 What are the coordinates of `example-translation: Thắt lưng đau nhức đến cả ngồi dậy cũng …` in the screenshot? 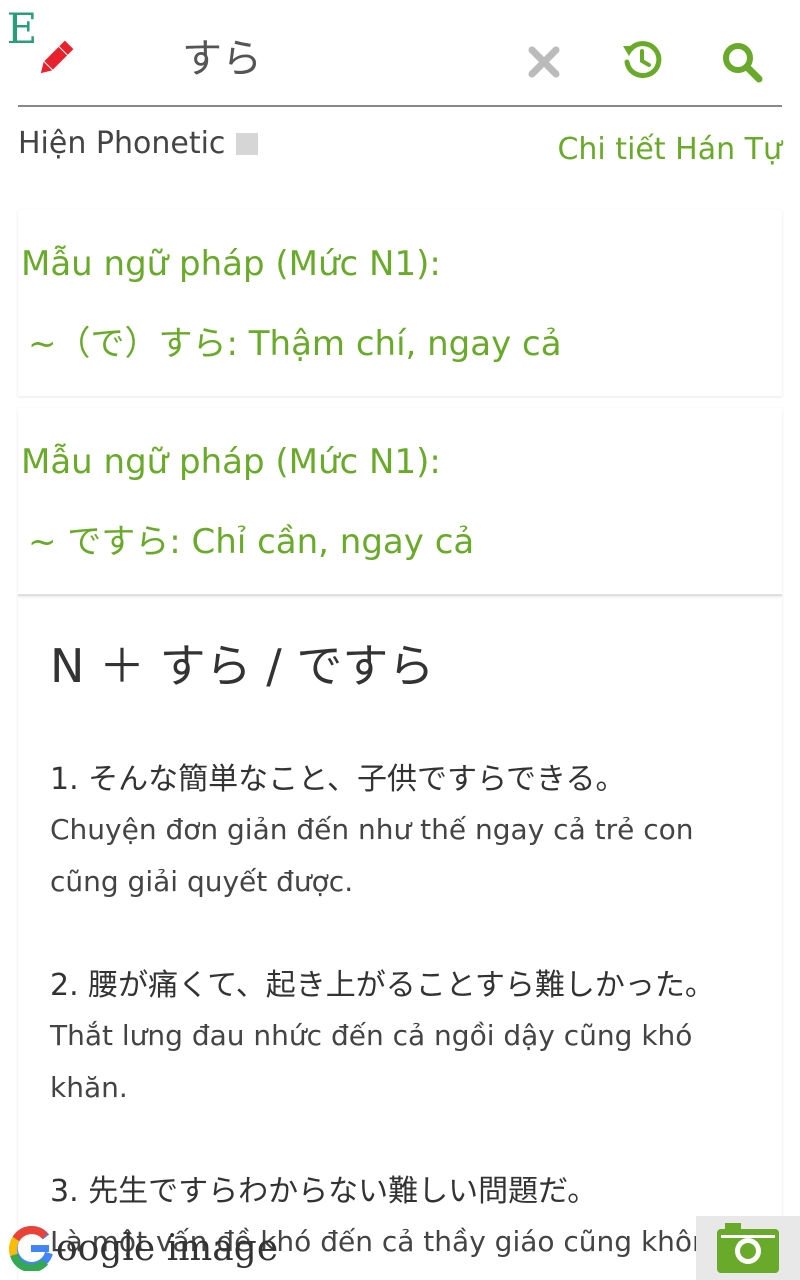 It's located at (371, 1061).